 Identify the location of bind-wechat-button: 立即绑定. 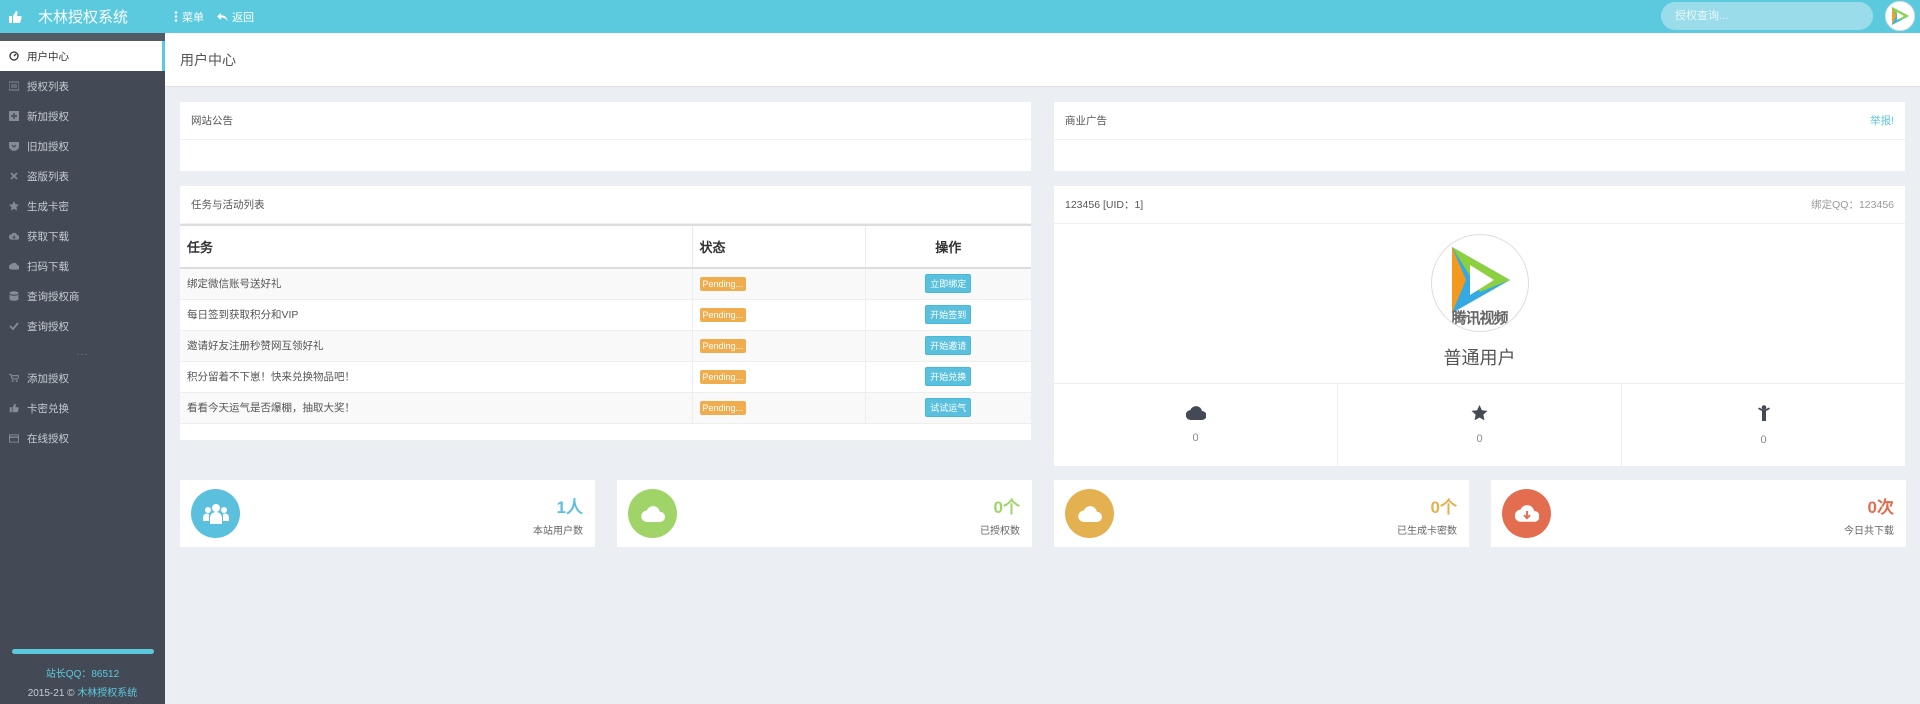
(948, 284).